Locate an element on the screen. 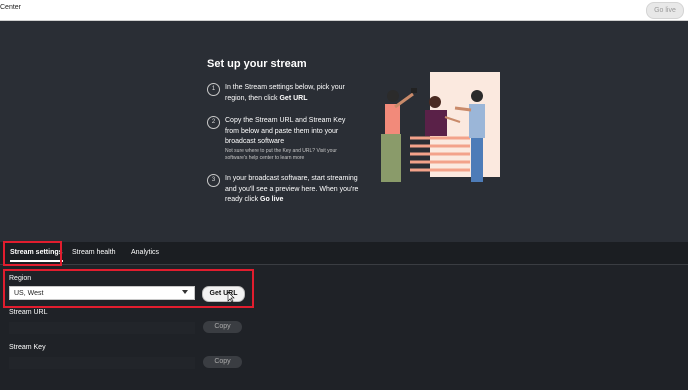 The width and height of the screenshot is (688, 390). highlight-box-tab is located at coordinates (32, 253).